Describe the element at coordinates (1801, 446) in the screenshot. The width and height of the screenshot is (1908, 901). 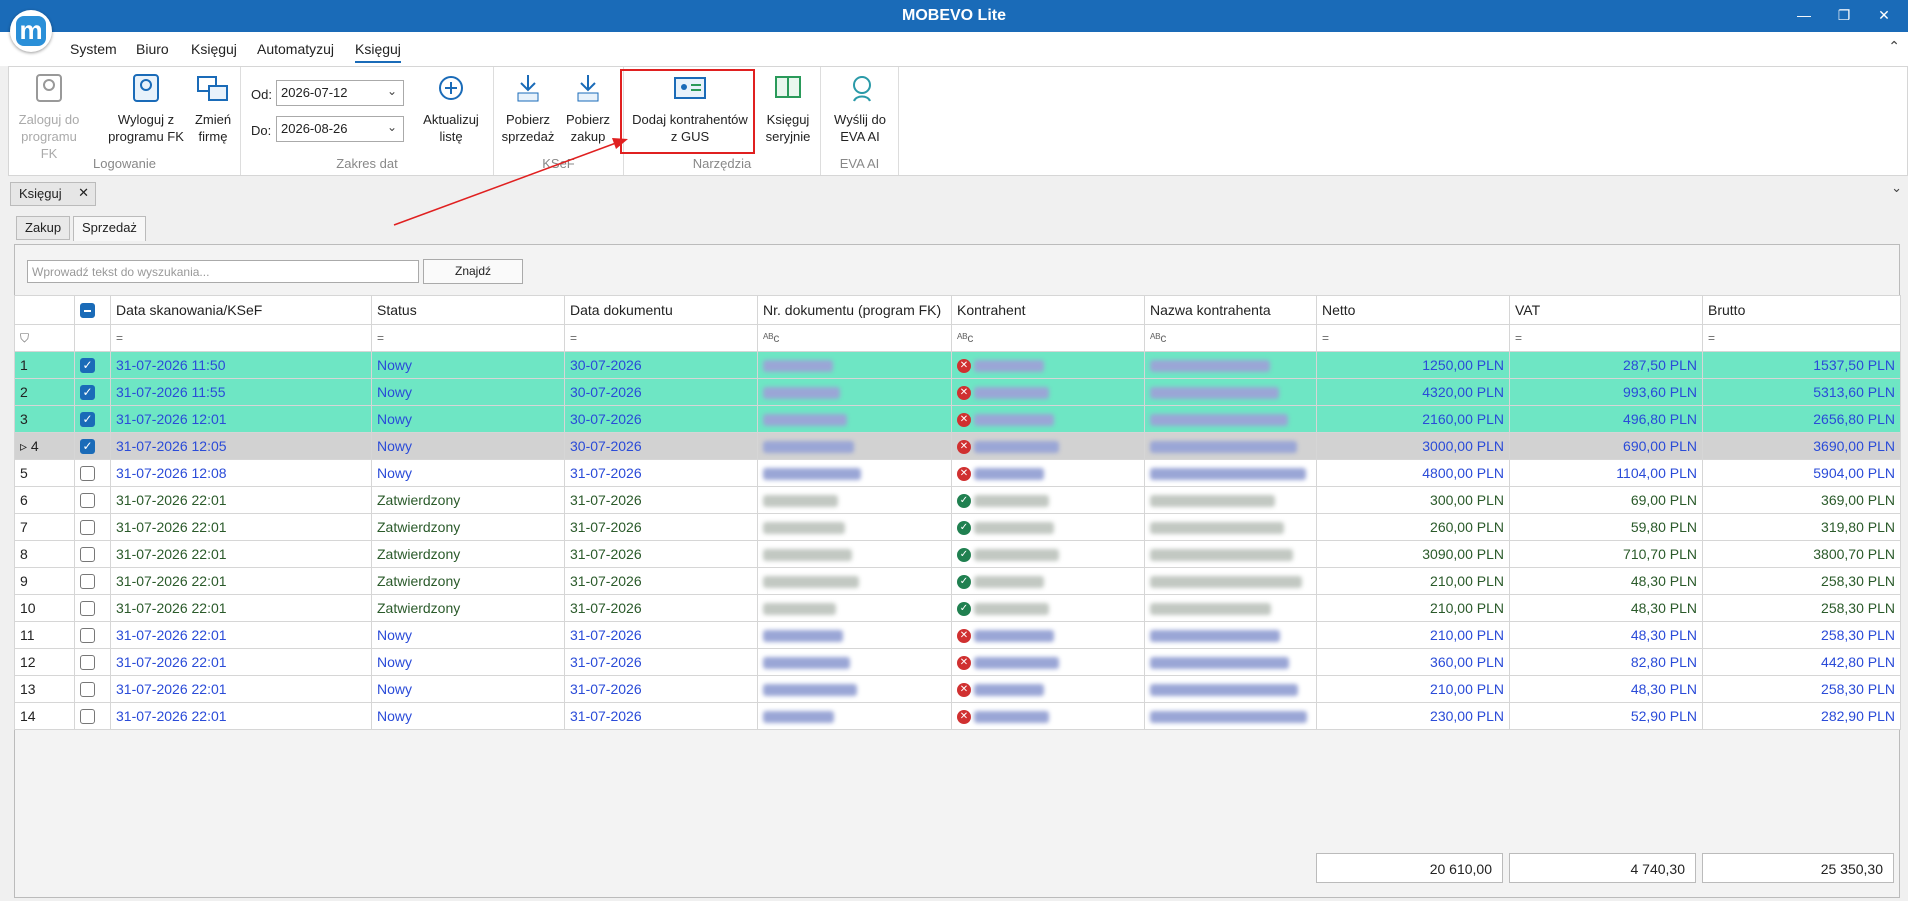
I see `brutto-value: 3690,00 PLN` at that location.